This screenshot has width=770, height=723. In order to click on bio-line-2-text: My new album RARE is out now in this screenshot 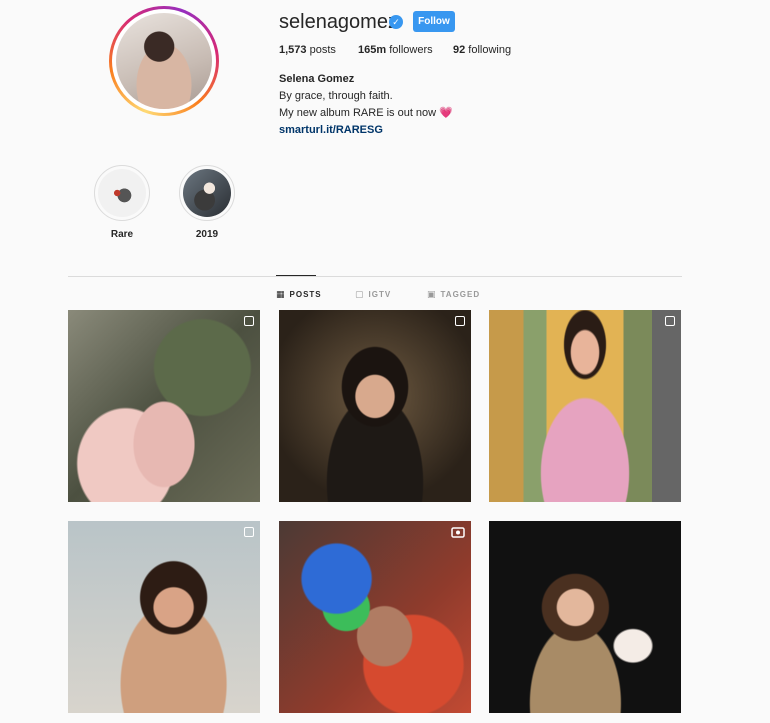, I will do `click(358, 113)`.